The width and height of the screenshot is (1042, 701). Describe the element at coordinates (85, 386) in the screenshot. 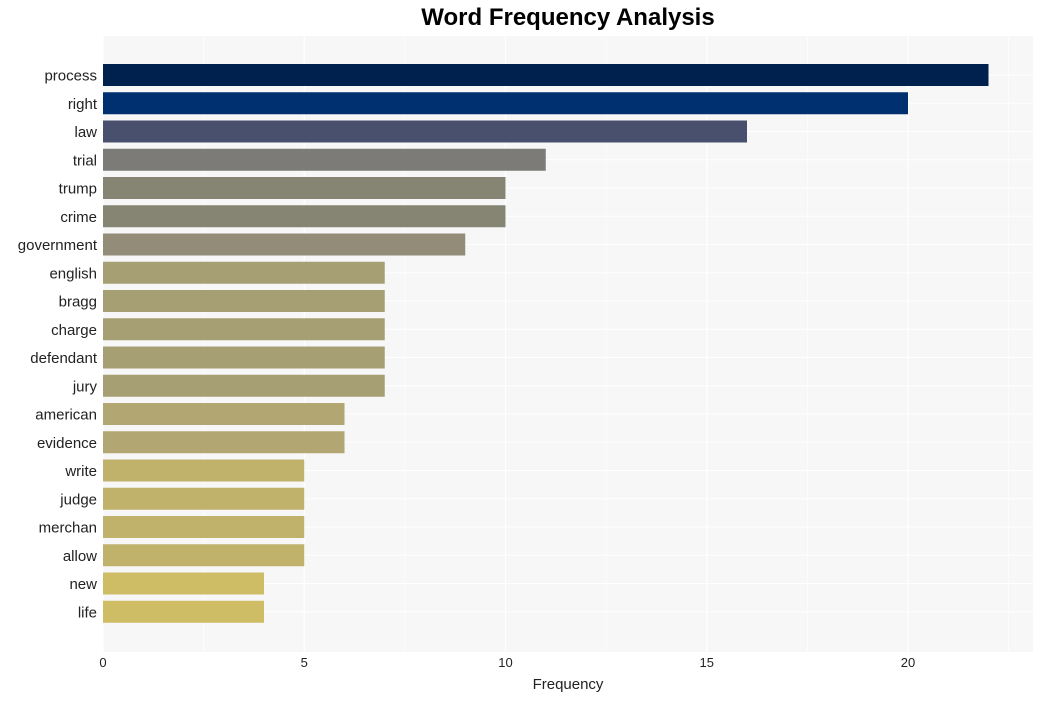

I see `y-tick-label-jury: jury` at that location.